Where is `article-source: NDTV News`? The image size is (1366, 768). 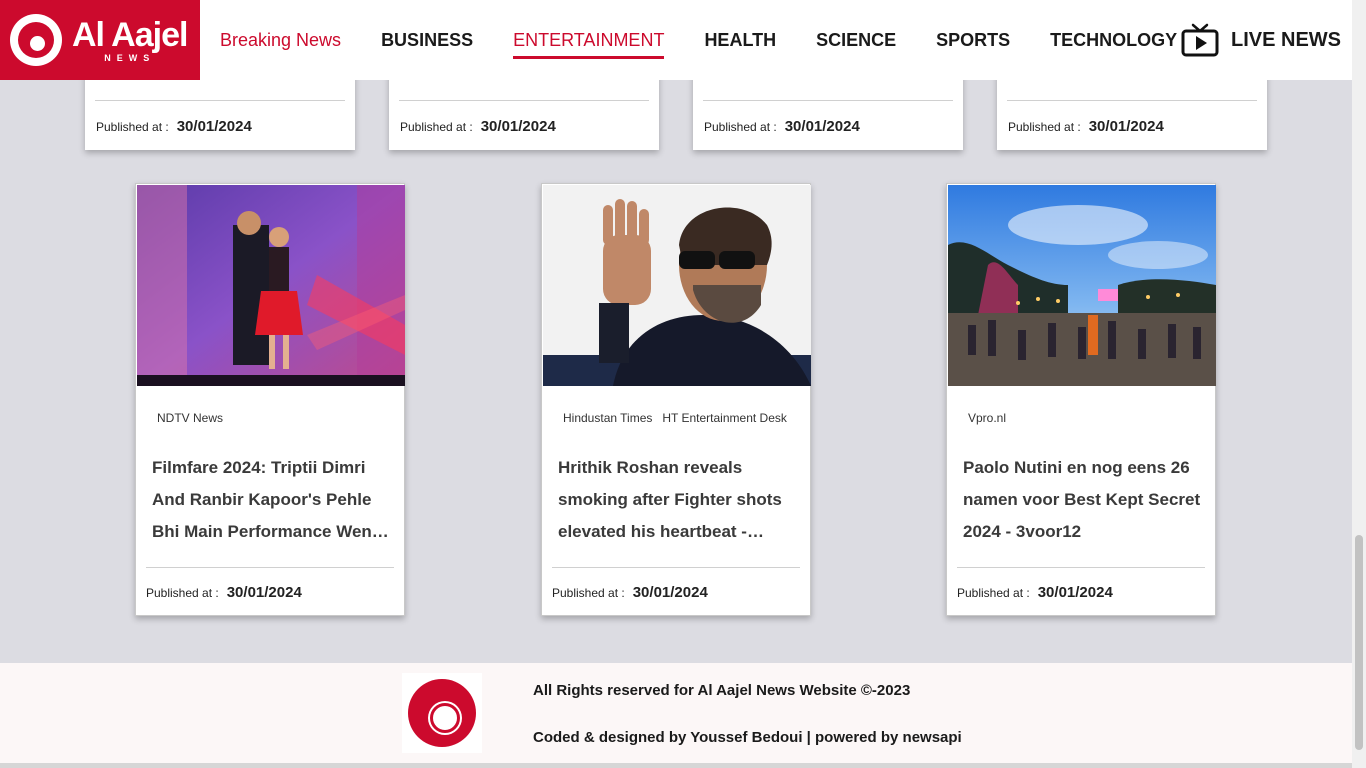 article-source: NDTV News is located at coordinates (190, 418).